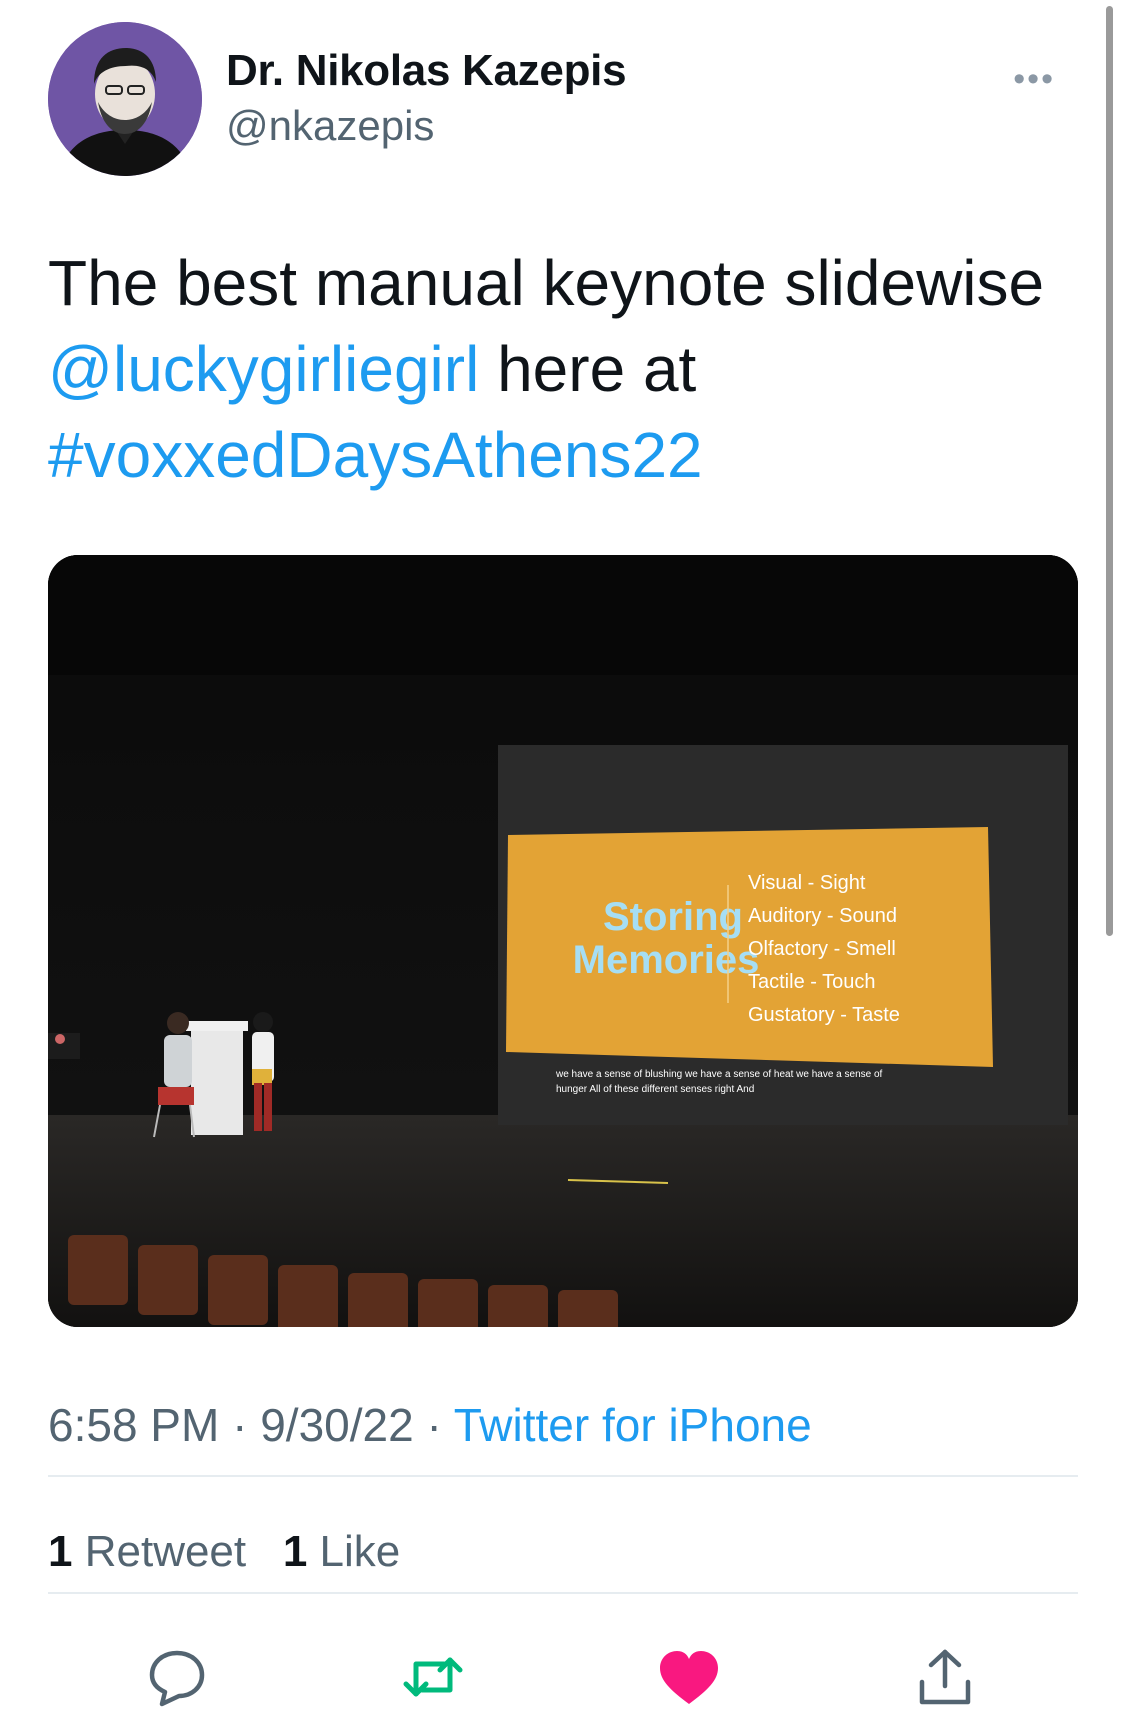  I want to click on mention-link: @luckygirliegirl, so click(263, 369).